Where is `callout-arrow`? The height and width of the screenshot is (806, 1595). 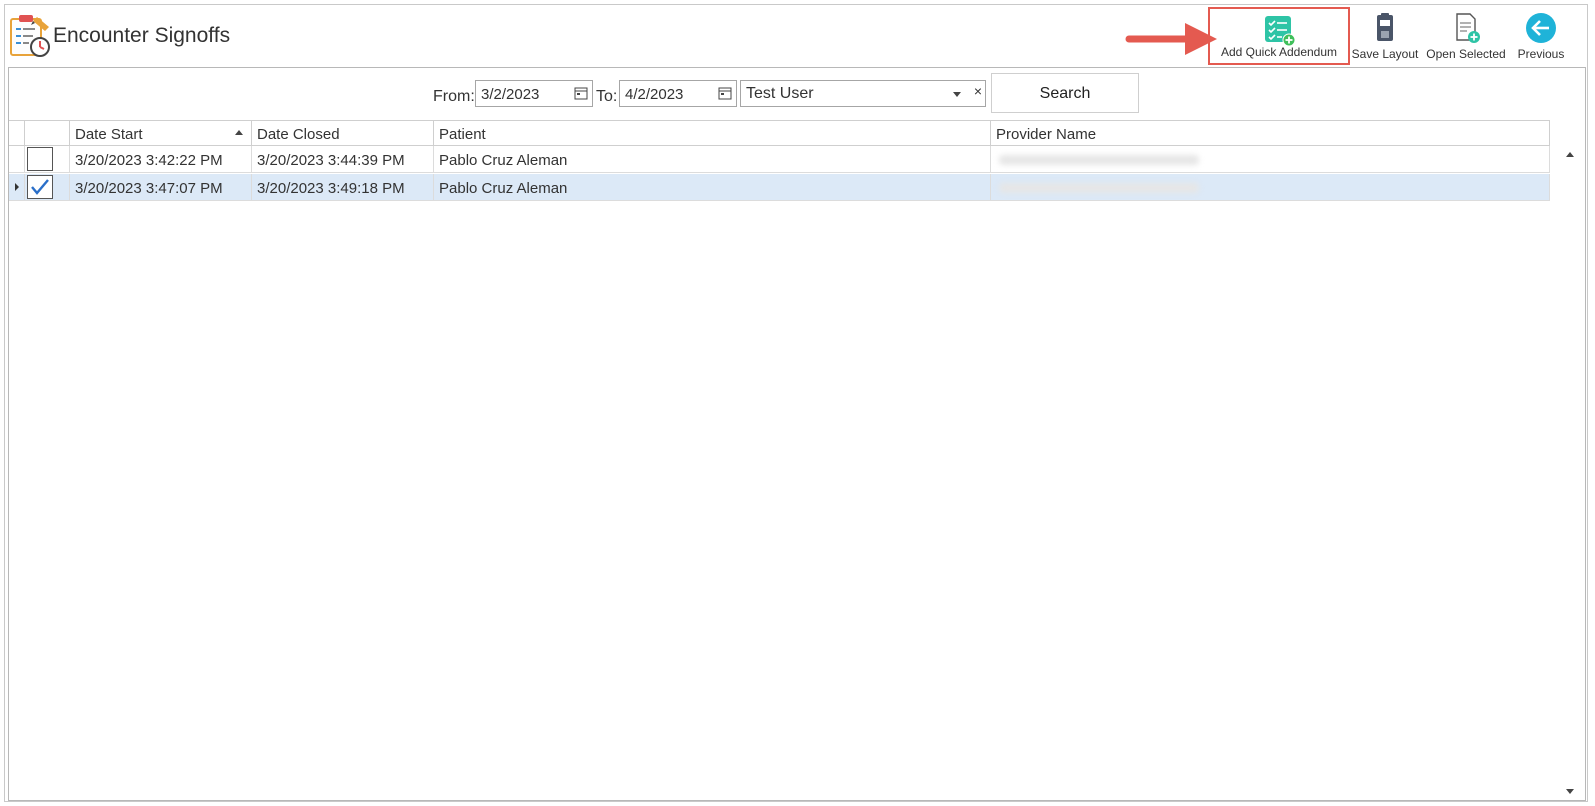
callout-arrow is located at coordinates (1171, 39).